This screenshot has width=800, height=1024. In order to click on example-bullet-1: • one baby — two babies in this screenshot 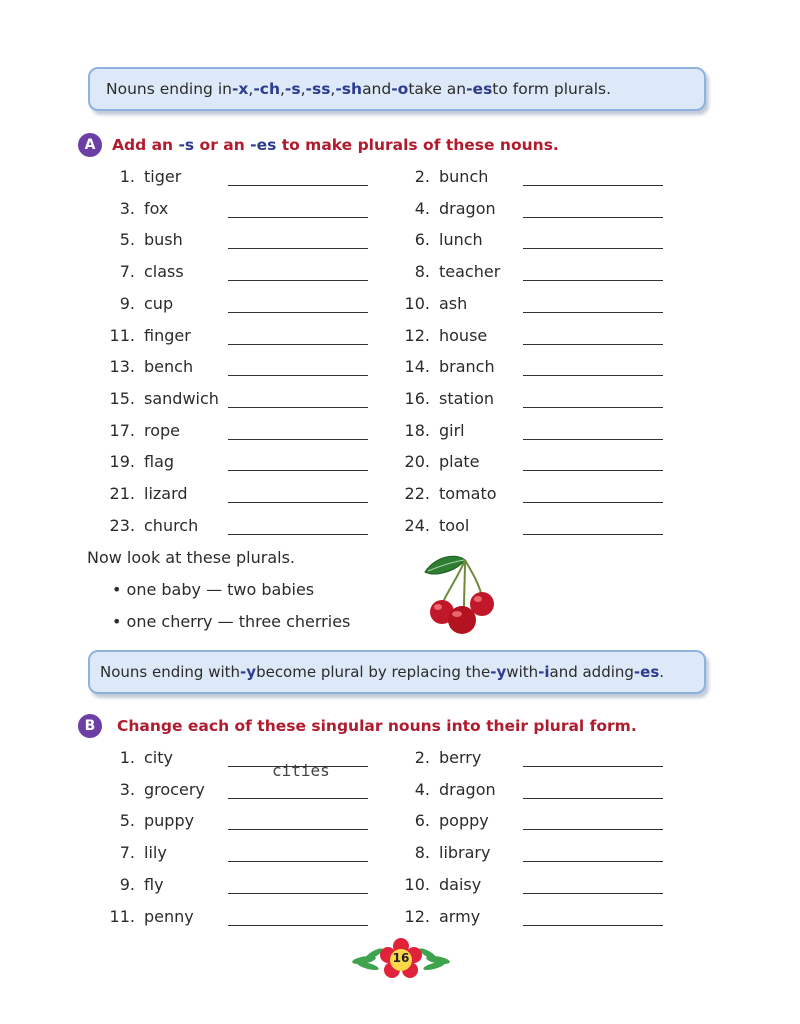, I will do `click(213, 589)`.